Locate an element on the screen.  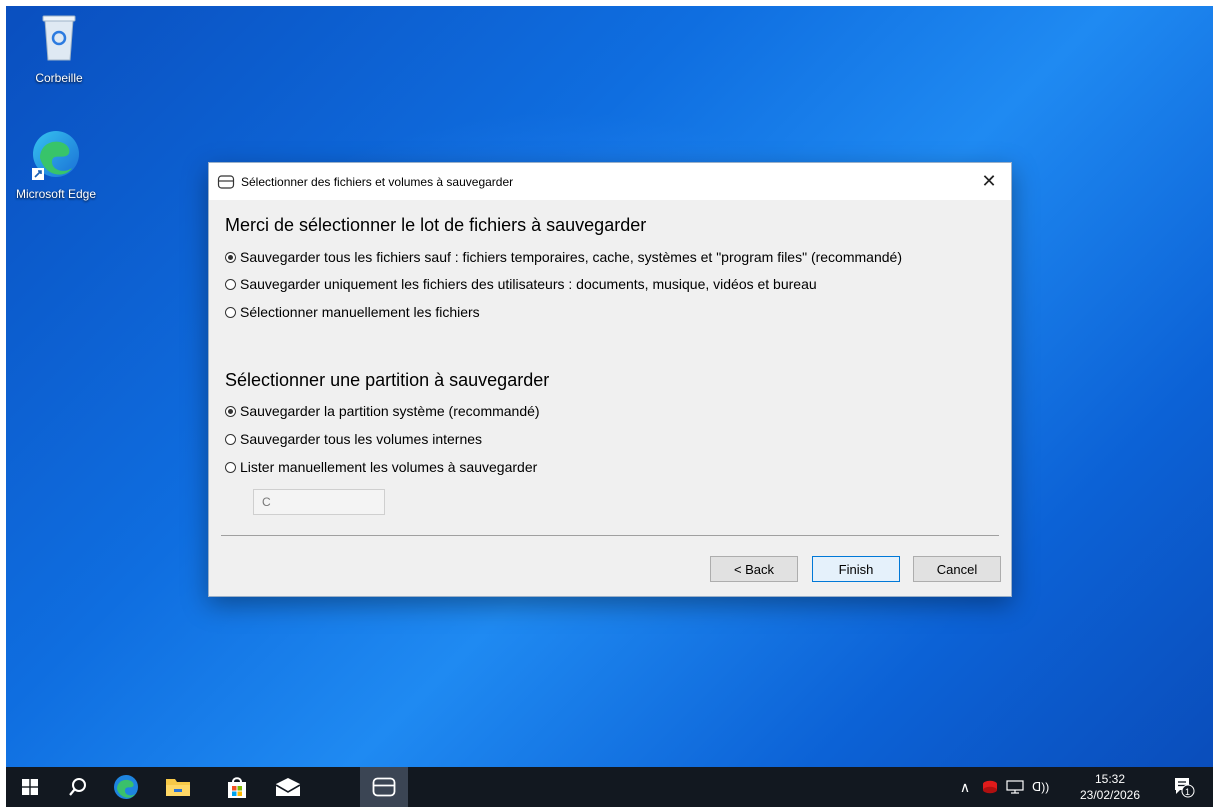
taskbar-mail is located at coordinates (288, 787).